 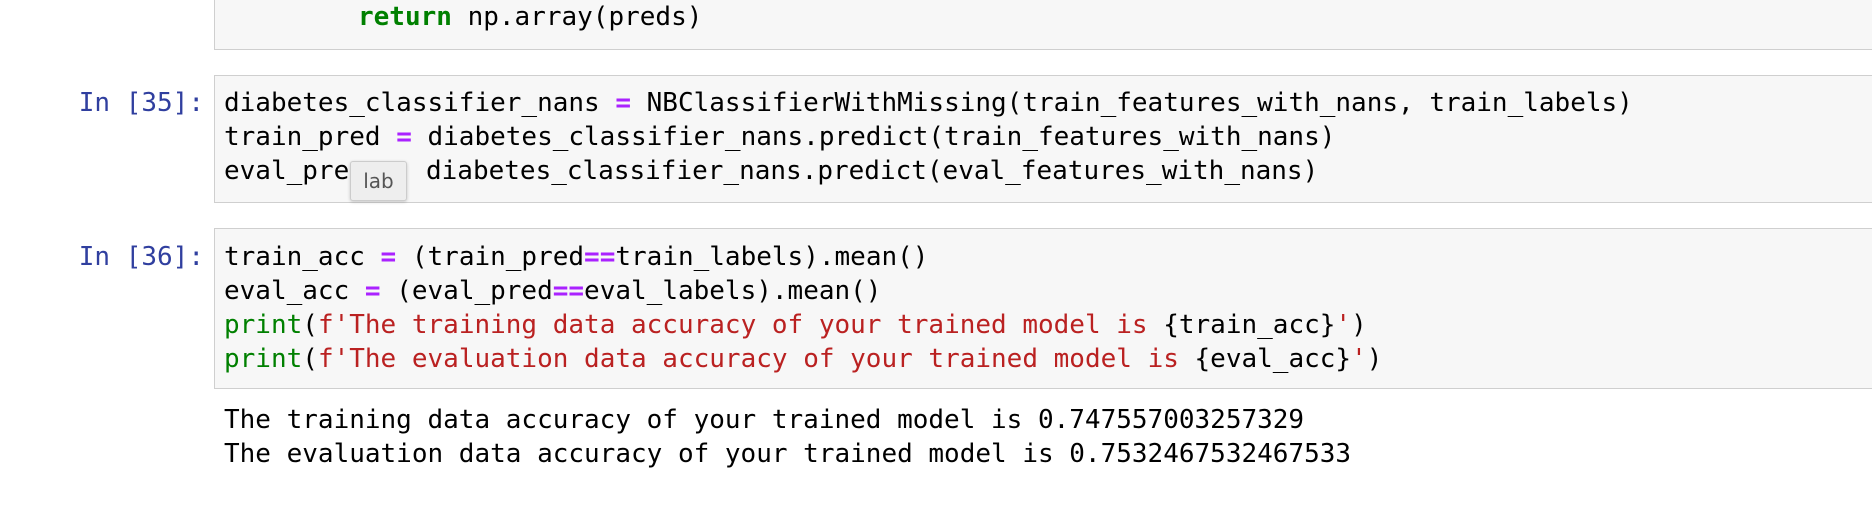 I want to click on autocomplete-tooltip: lab, so click(x=378, y=181).